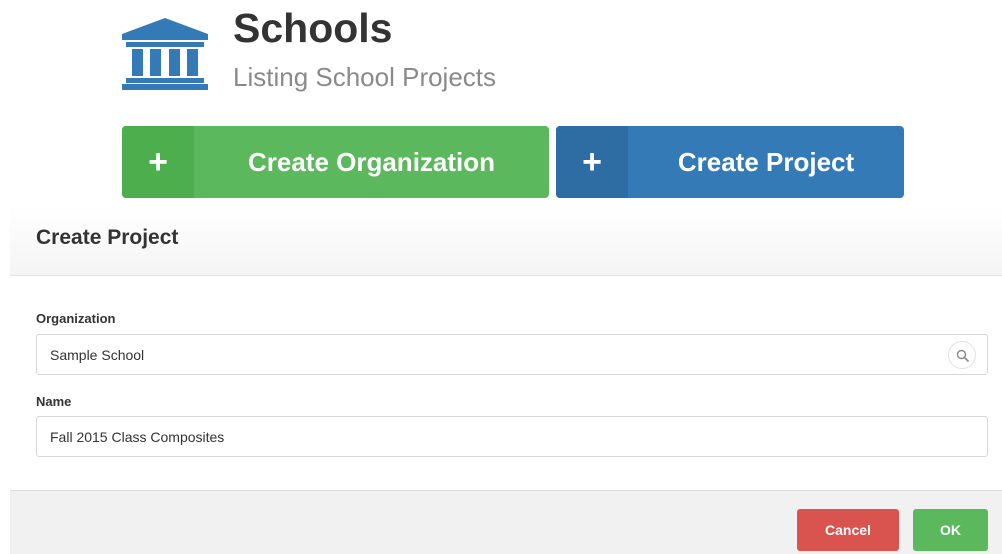 The height and width of the screenshot is (554, 1002). What do you see at coordinates (371, 161) in the screenshot?
I see `create-organization-label: Create Organization` at bounding box center [371, 161].